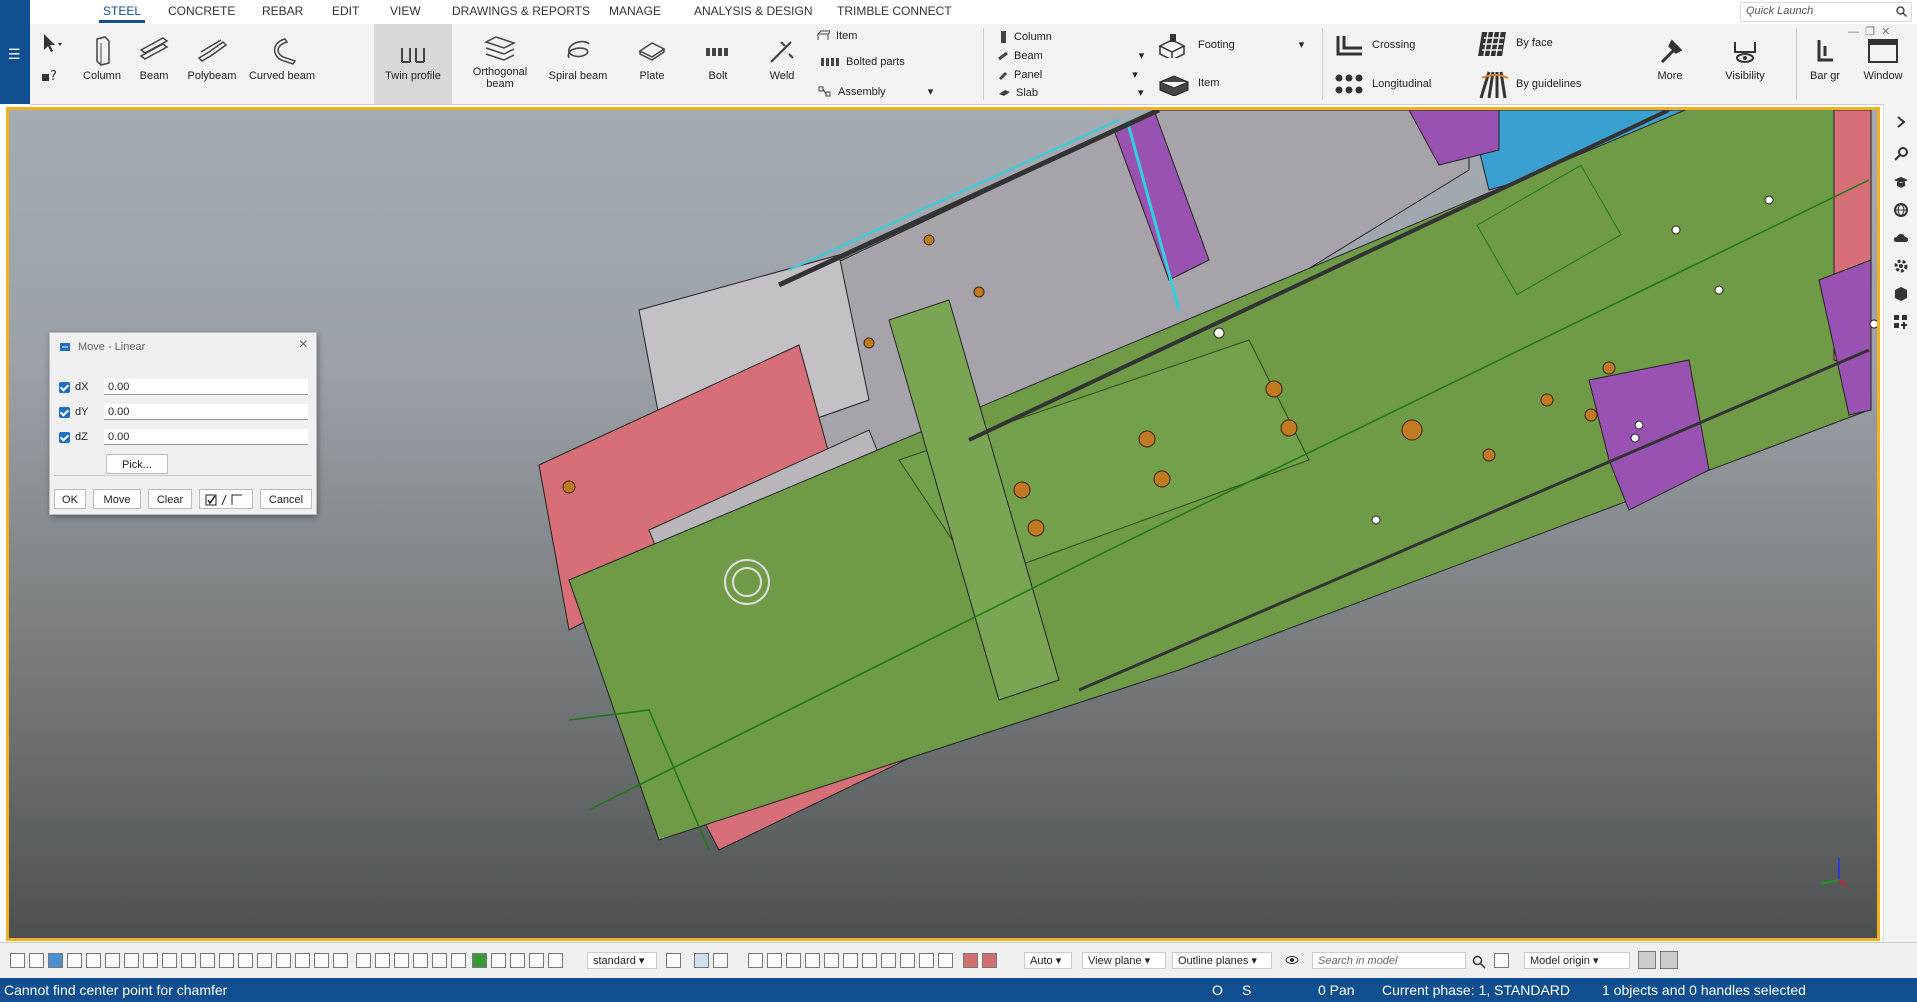  Describe the element at coordinates (1231, 46) in the screenshot. I see `footing-button: Footing ▾` at that location.